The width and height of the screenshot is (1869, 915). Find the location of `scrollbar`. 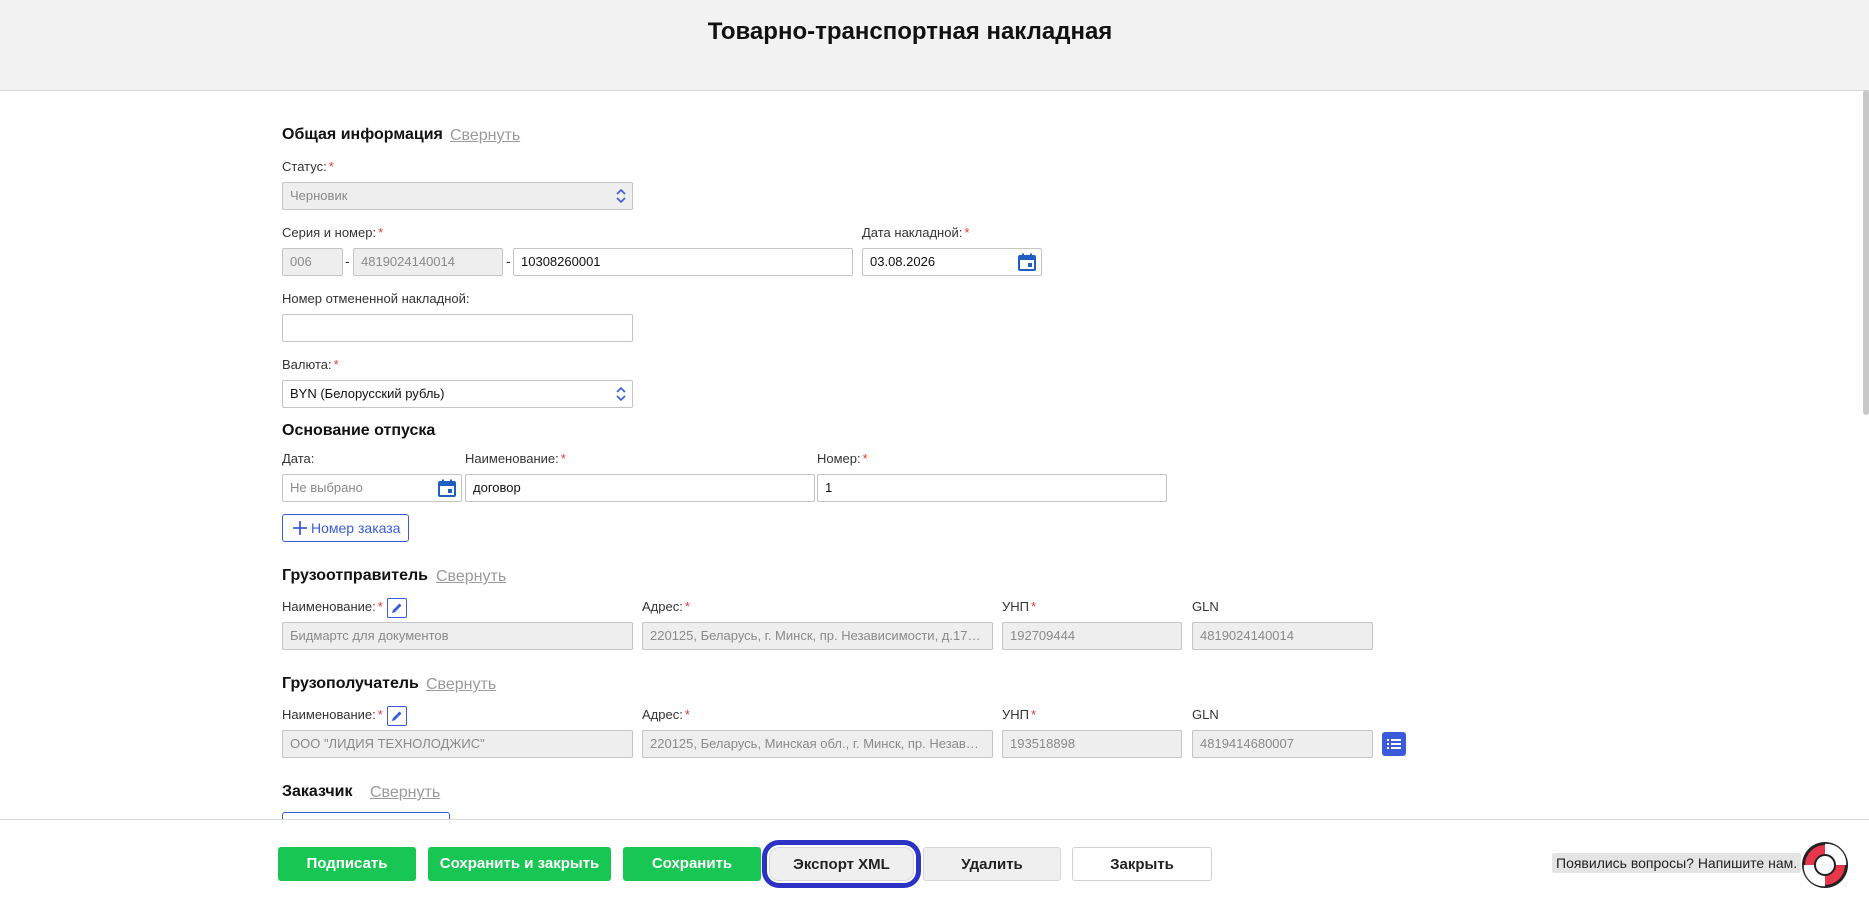

scrollbar is located at coordinates (1866, 252).